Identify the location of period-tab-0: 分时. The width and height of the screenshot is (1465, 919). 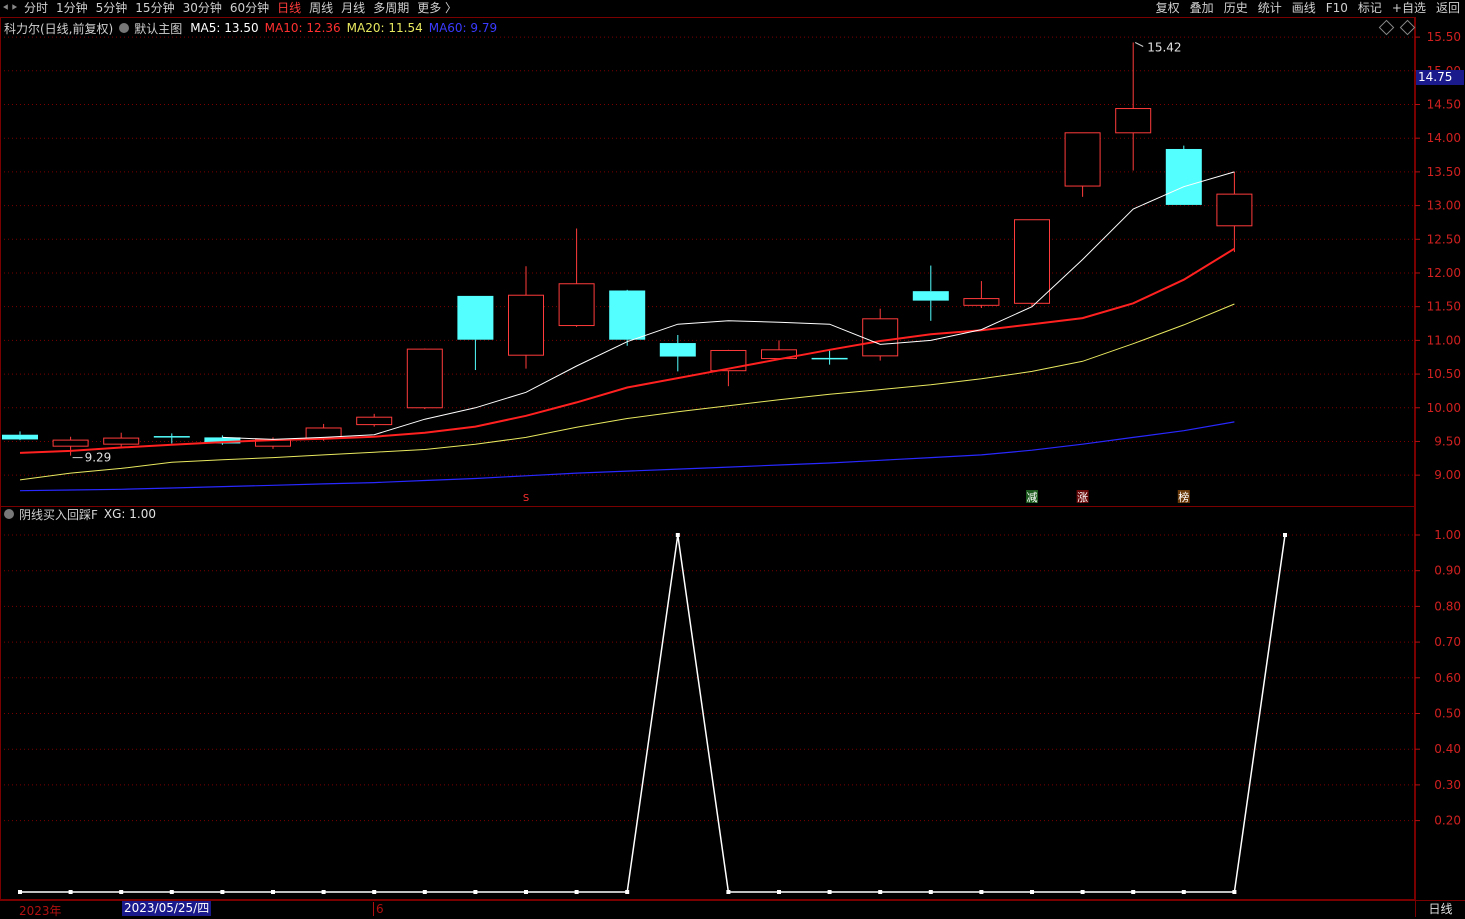
(36, 8).